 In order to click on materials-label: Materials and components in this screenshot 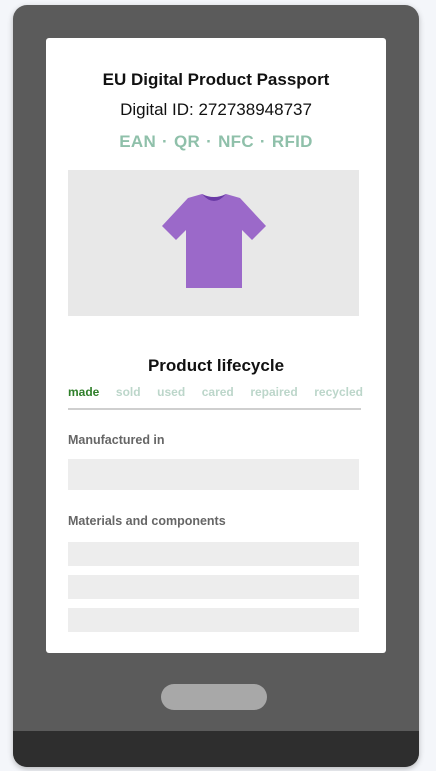, I will do `click(147, 521)`.